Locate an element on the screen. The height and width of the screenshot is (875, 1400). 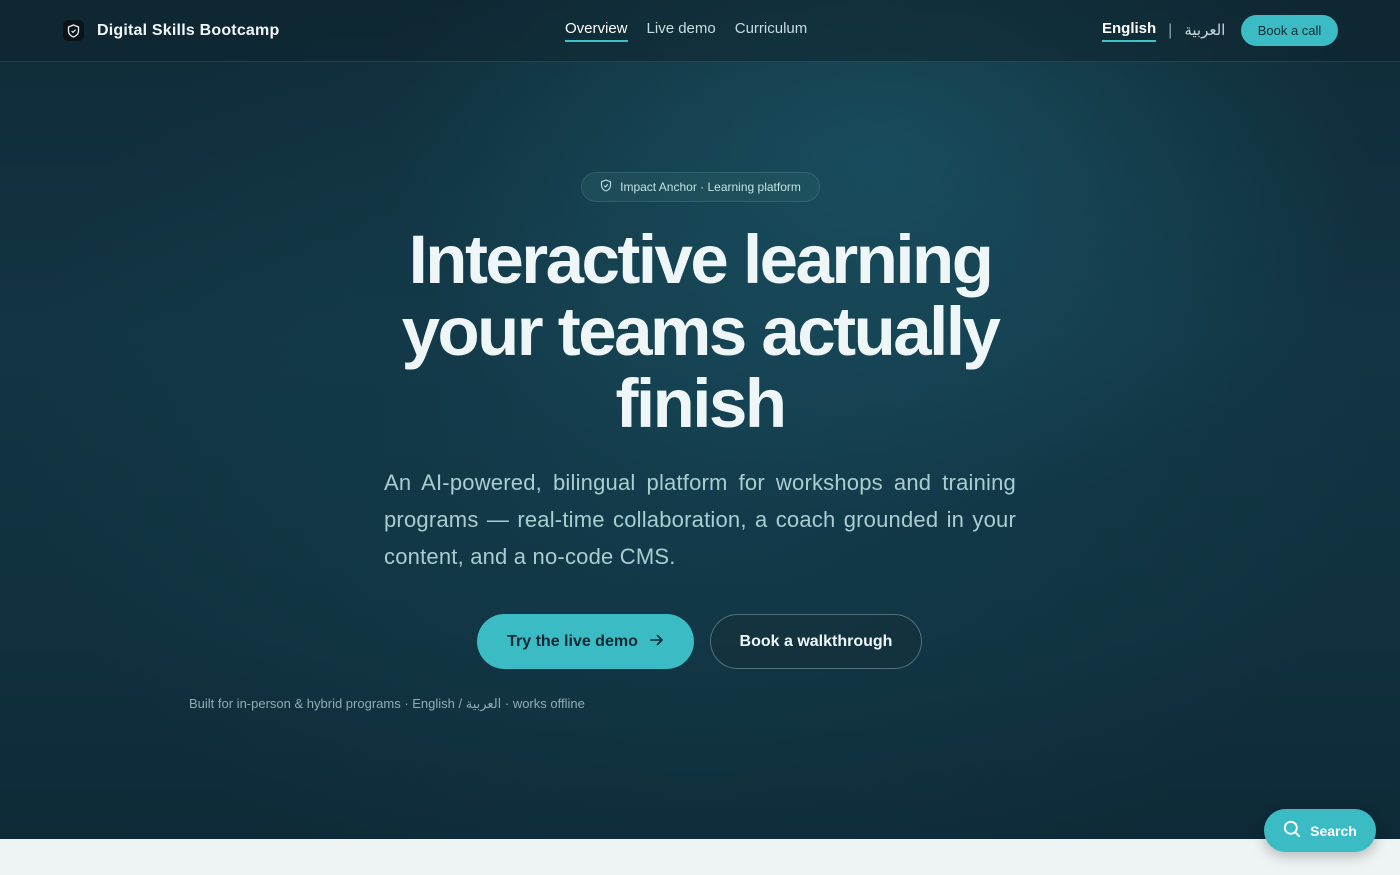
hero-badge-label: Impact Anchor · Learning platform is located at coordinates (710, 187).